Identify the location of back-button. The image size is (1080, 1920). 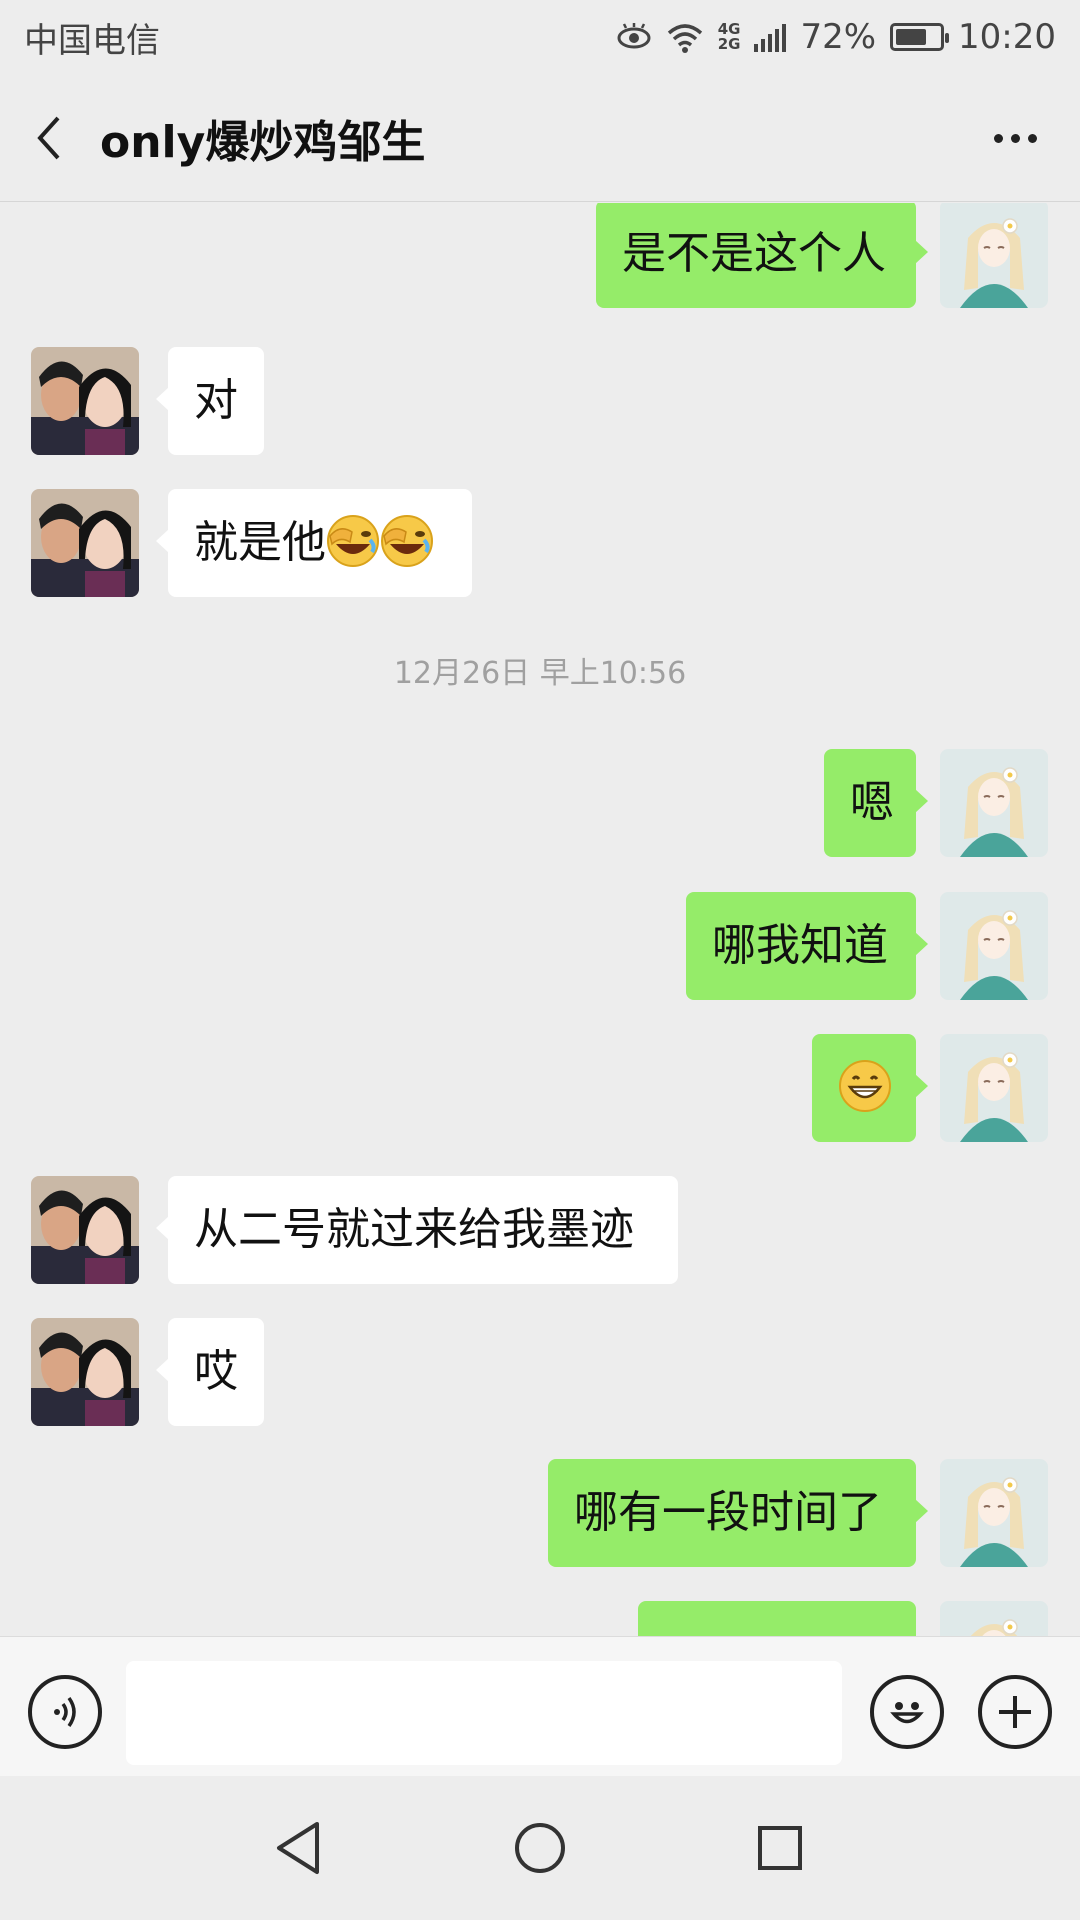
(50, 137).